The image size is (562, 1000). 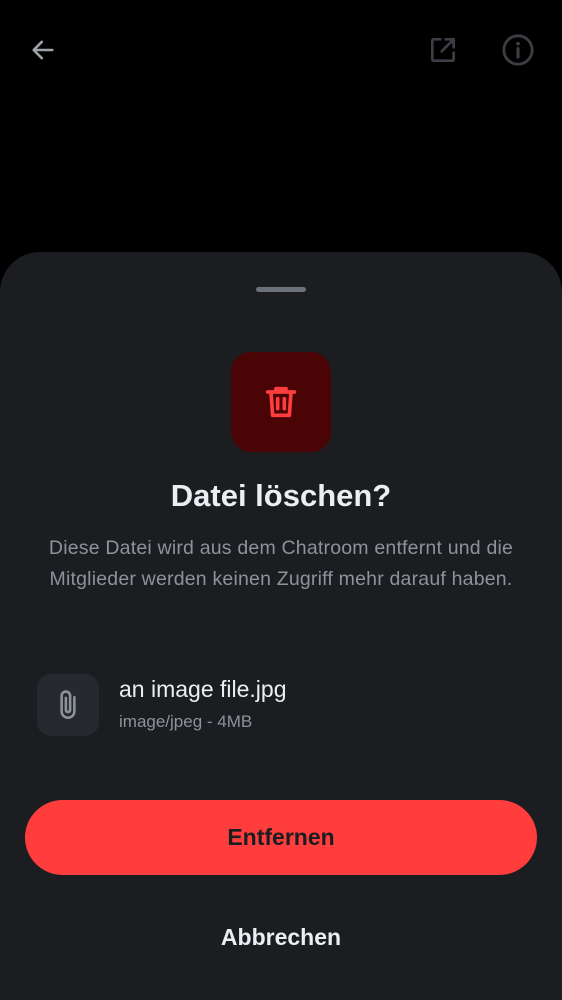 I want to click on open-external-button, so click(x=443, y=50).